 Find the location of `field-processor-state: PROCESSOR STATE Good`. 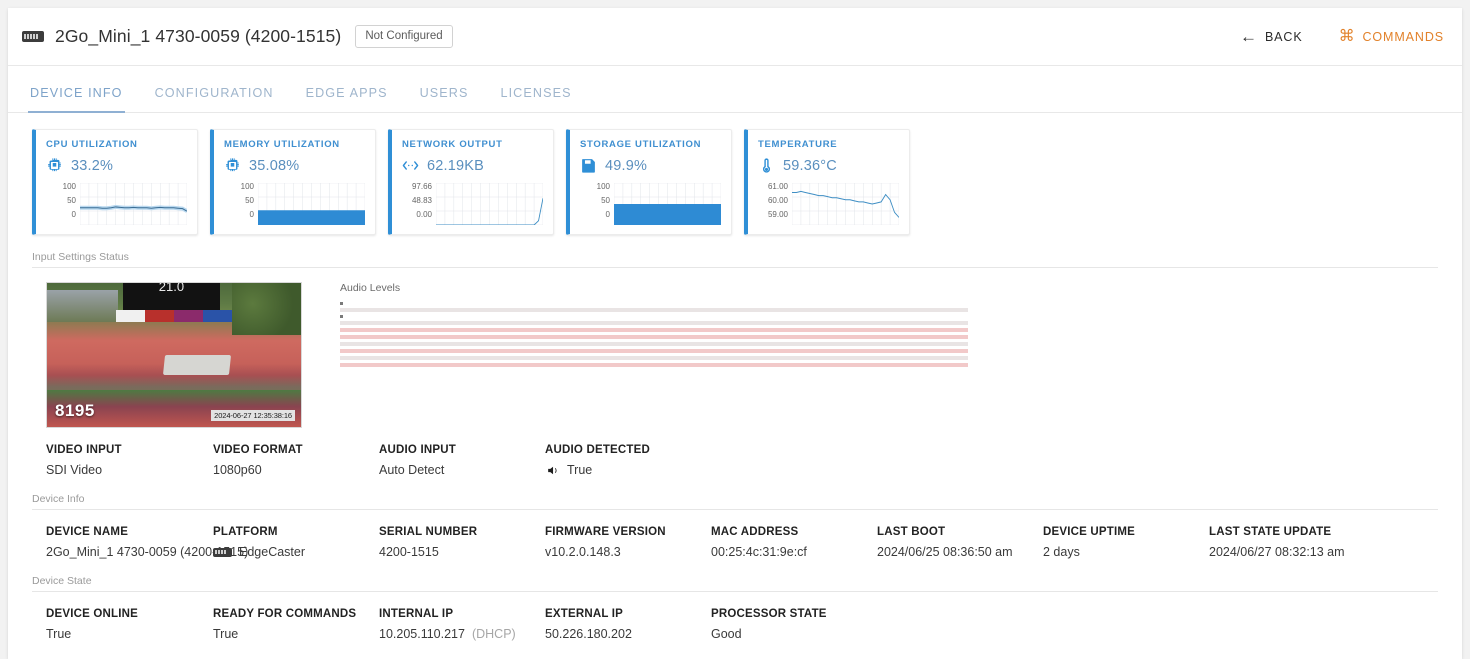

field-processor-state: PROCESSOR STATE Good is located at coordinates (769, 624).